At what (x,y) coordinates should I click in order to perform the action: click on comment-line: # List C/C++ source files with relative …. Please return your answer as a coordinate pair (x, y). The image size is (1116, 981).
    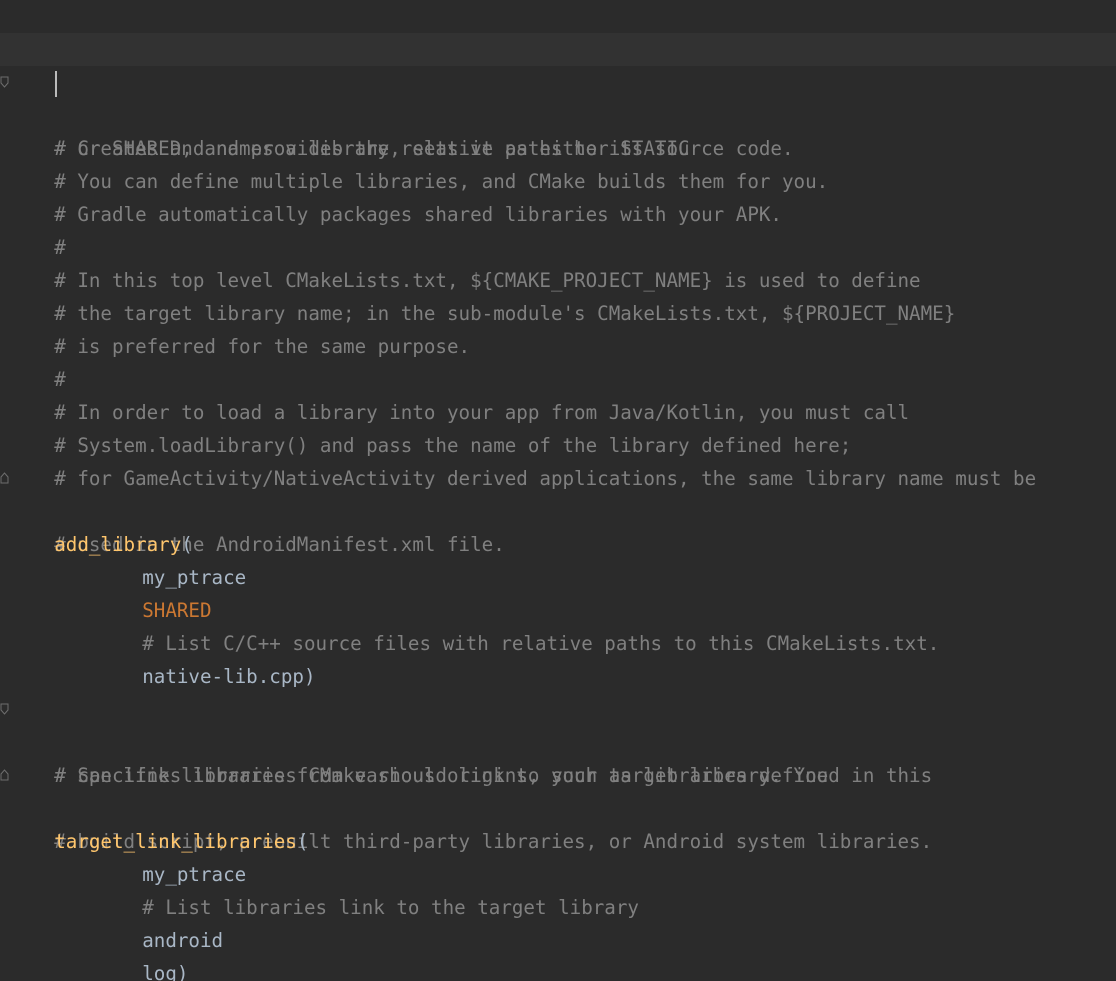
    Looking at the image, I should click on (558, 624).